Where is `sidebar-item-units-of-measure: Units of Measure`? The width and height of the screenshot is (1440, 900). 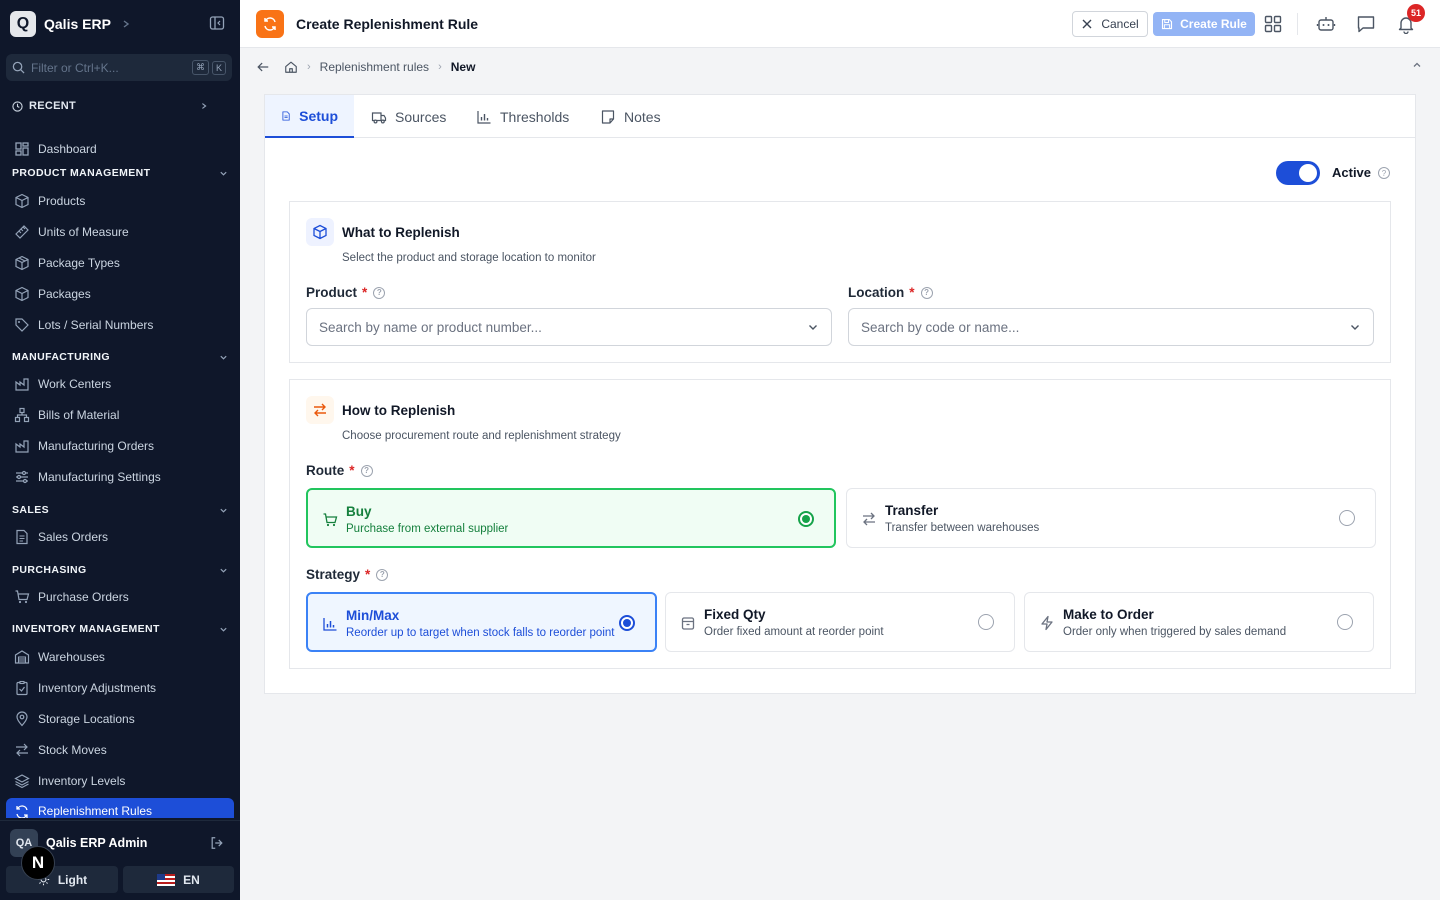 sidebar-item-units-of-measure: Units of Measure is located at coordinates (120, 232).